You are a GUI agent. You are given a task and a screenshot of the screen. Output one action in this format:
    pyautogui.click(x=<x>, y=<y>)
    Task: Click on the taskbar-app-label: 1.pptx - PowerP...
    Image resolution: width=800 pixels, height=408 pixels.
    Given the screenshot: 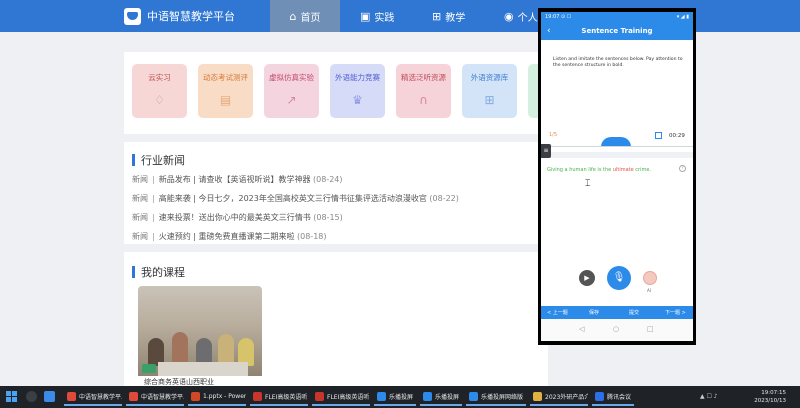 What is the action you would take?
    pyautogui.click(x=224, y=396)
    